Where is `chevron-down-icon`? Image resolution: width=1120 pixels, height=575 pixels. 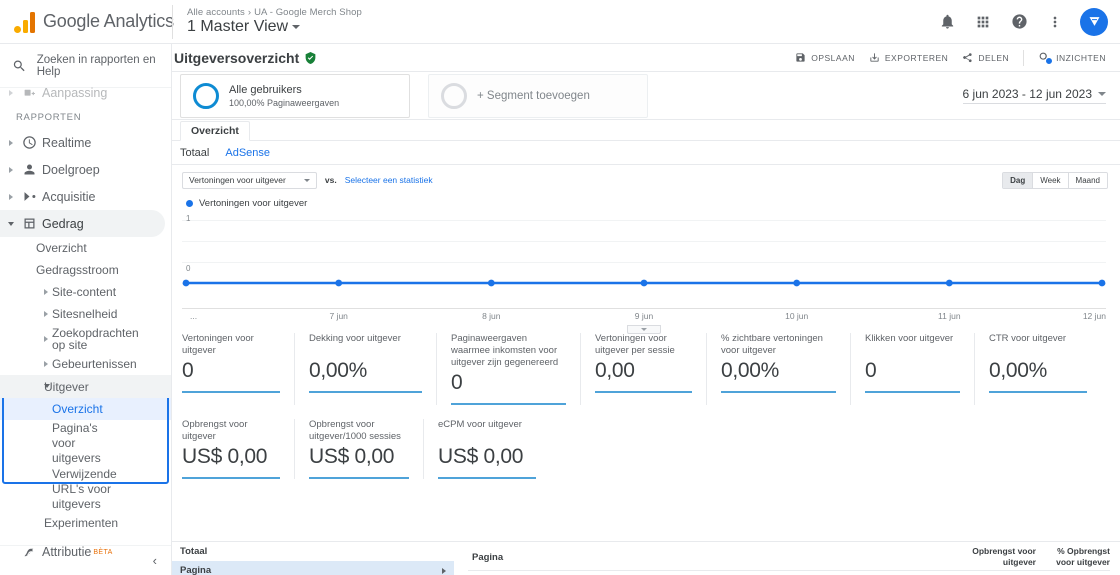
chevron-down-icon is located at coordinates (644, 329).